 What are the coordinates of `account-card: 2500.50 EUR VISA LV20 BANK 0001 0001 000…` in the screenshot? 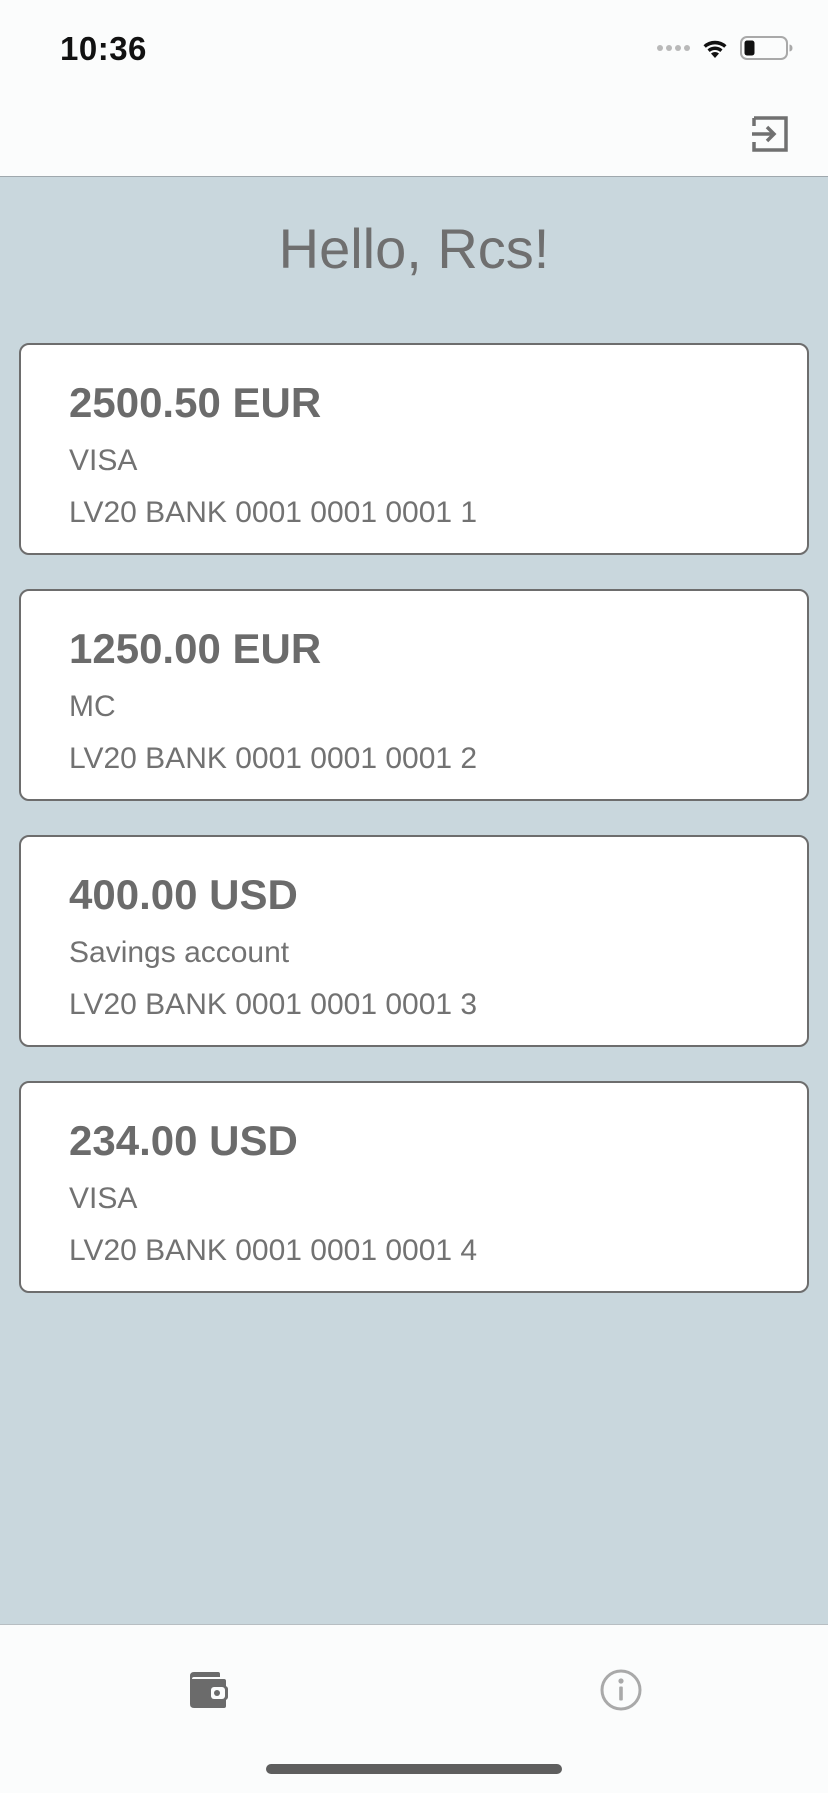 It's located at (414, 449).